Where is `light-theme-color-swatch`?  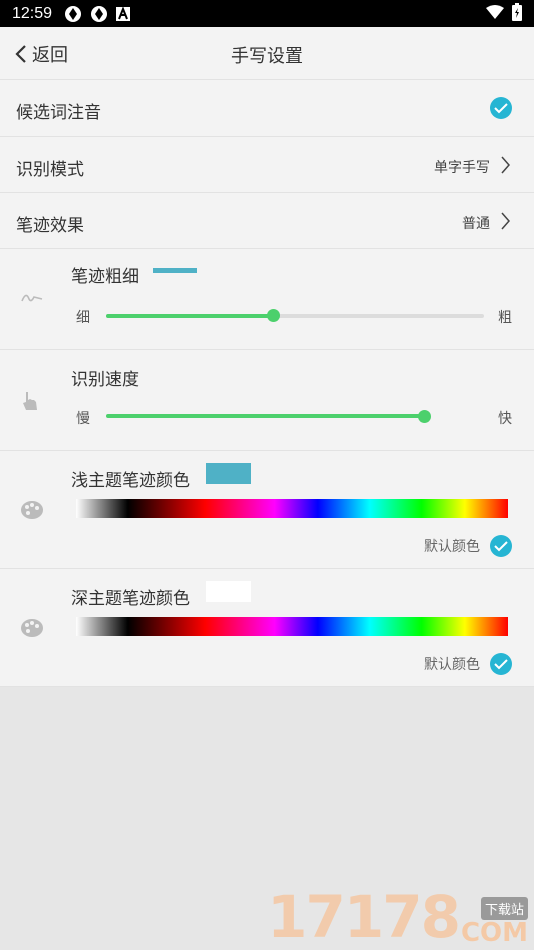 light-theme-color-swatch is located at coordinates (228, 473).